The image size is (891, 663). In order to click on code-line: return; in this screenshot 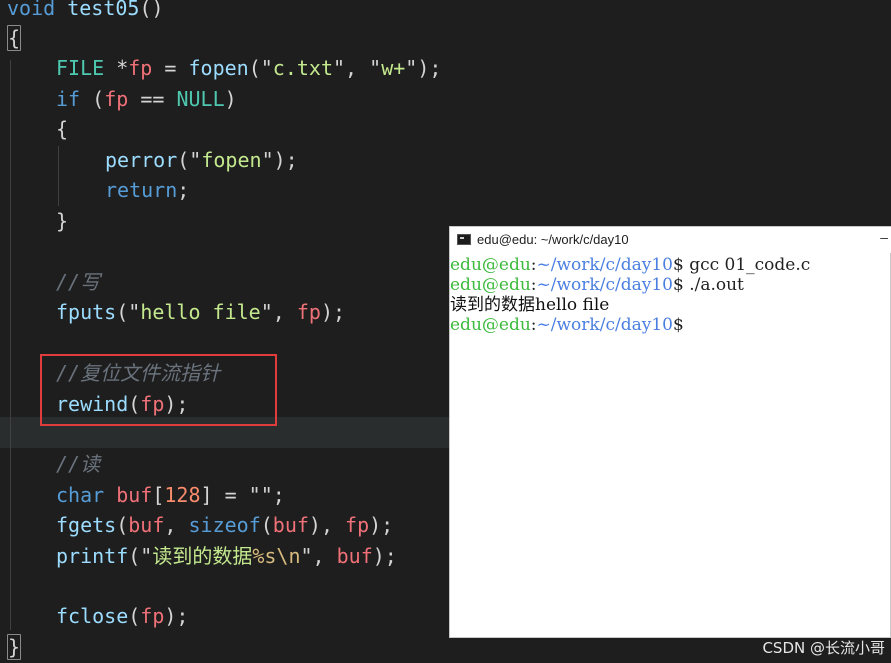, I will do `click(147, 190)`.